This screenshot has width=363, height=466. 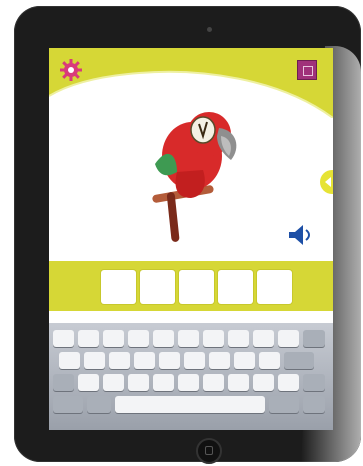 What do you see at coordinates (209, 451) in the screenshot?
I see `home-button` at bounding box center [209, 451].